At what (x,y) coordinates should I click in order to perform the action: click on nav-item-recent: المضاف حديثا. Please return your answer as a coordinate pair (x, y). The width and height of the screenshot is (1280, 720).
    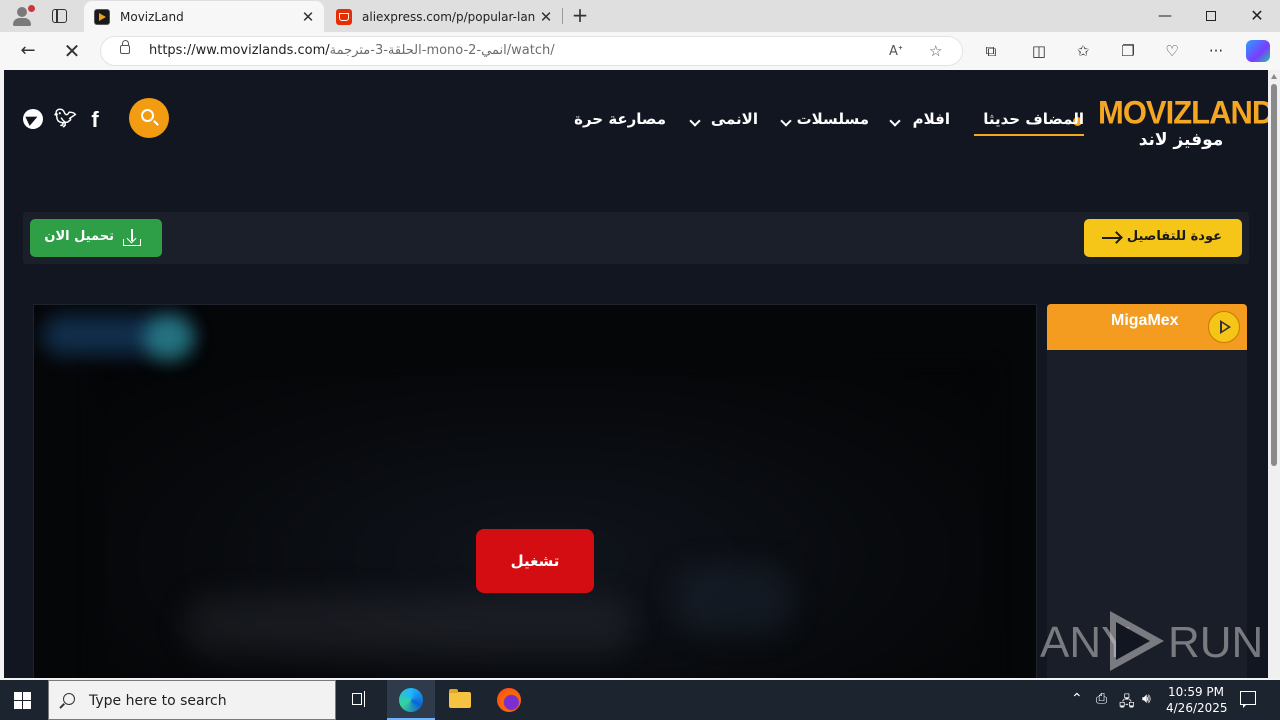
    Looking at the image, I should click on (1029, 123).